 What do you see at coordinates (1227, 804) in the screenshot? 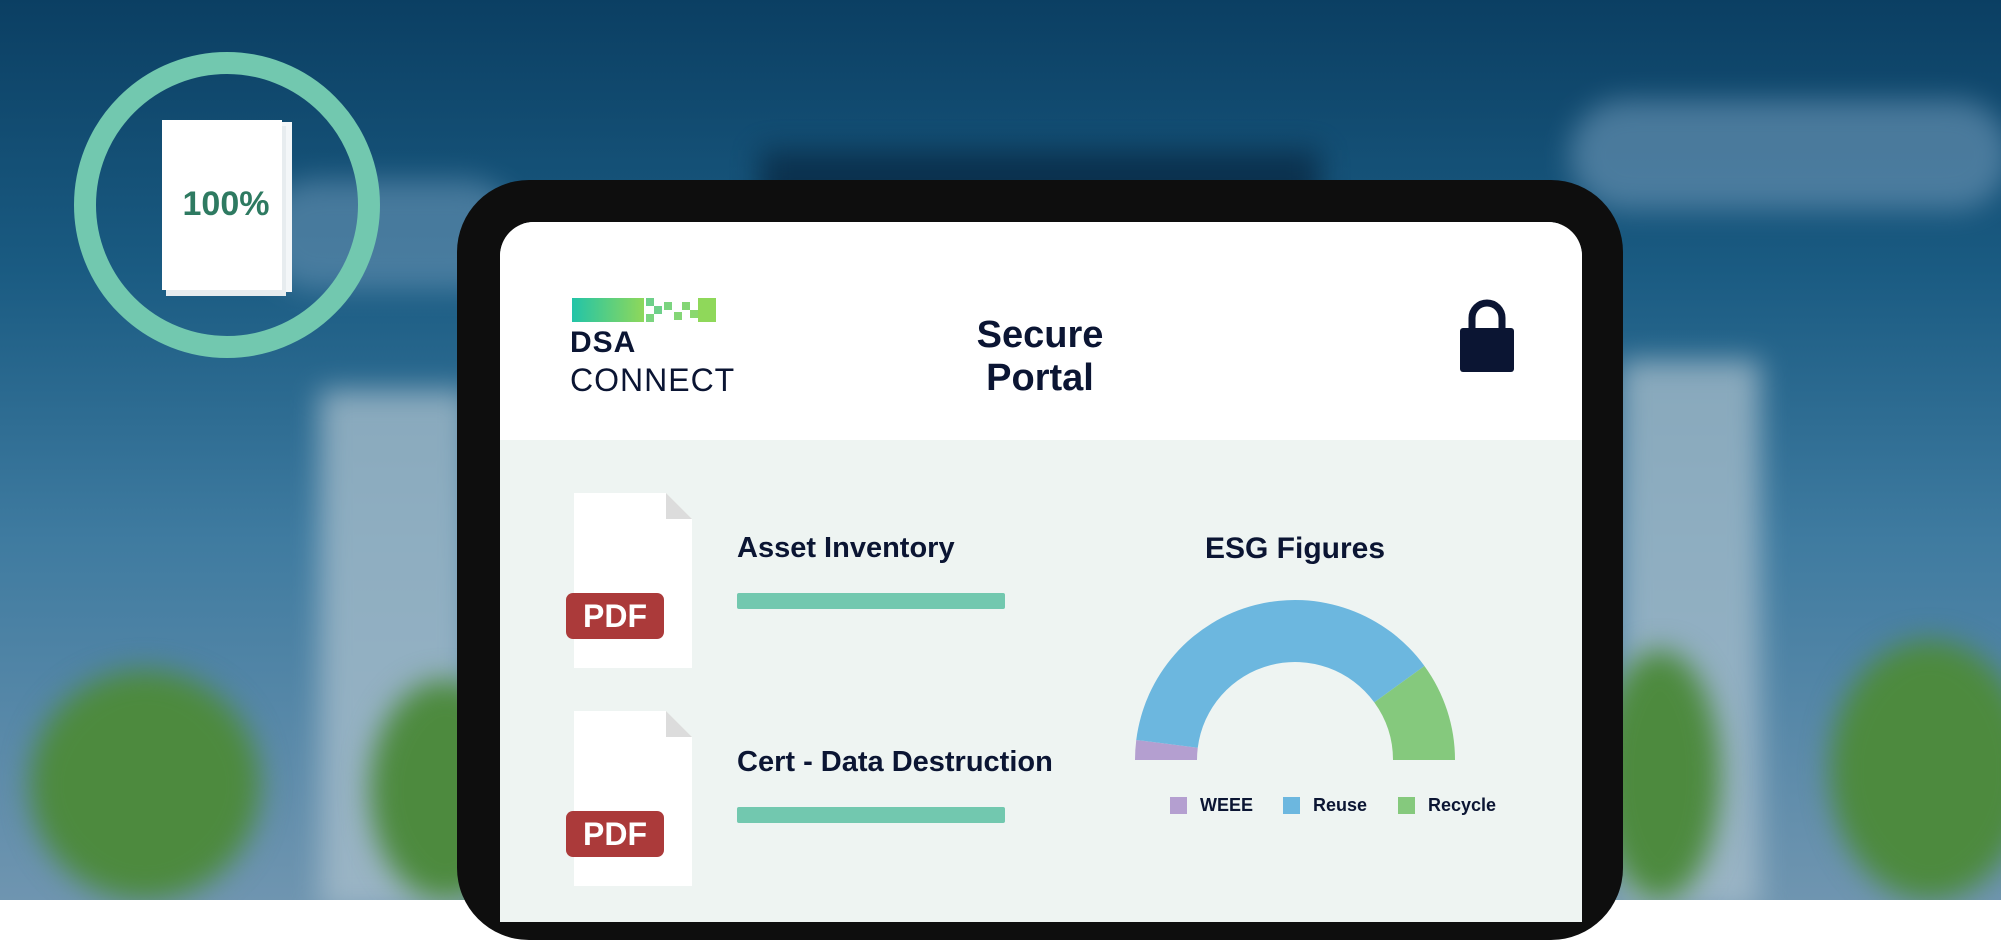
I see `legend-label: WEEE` at bounding box center [1227, 804].